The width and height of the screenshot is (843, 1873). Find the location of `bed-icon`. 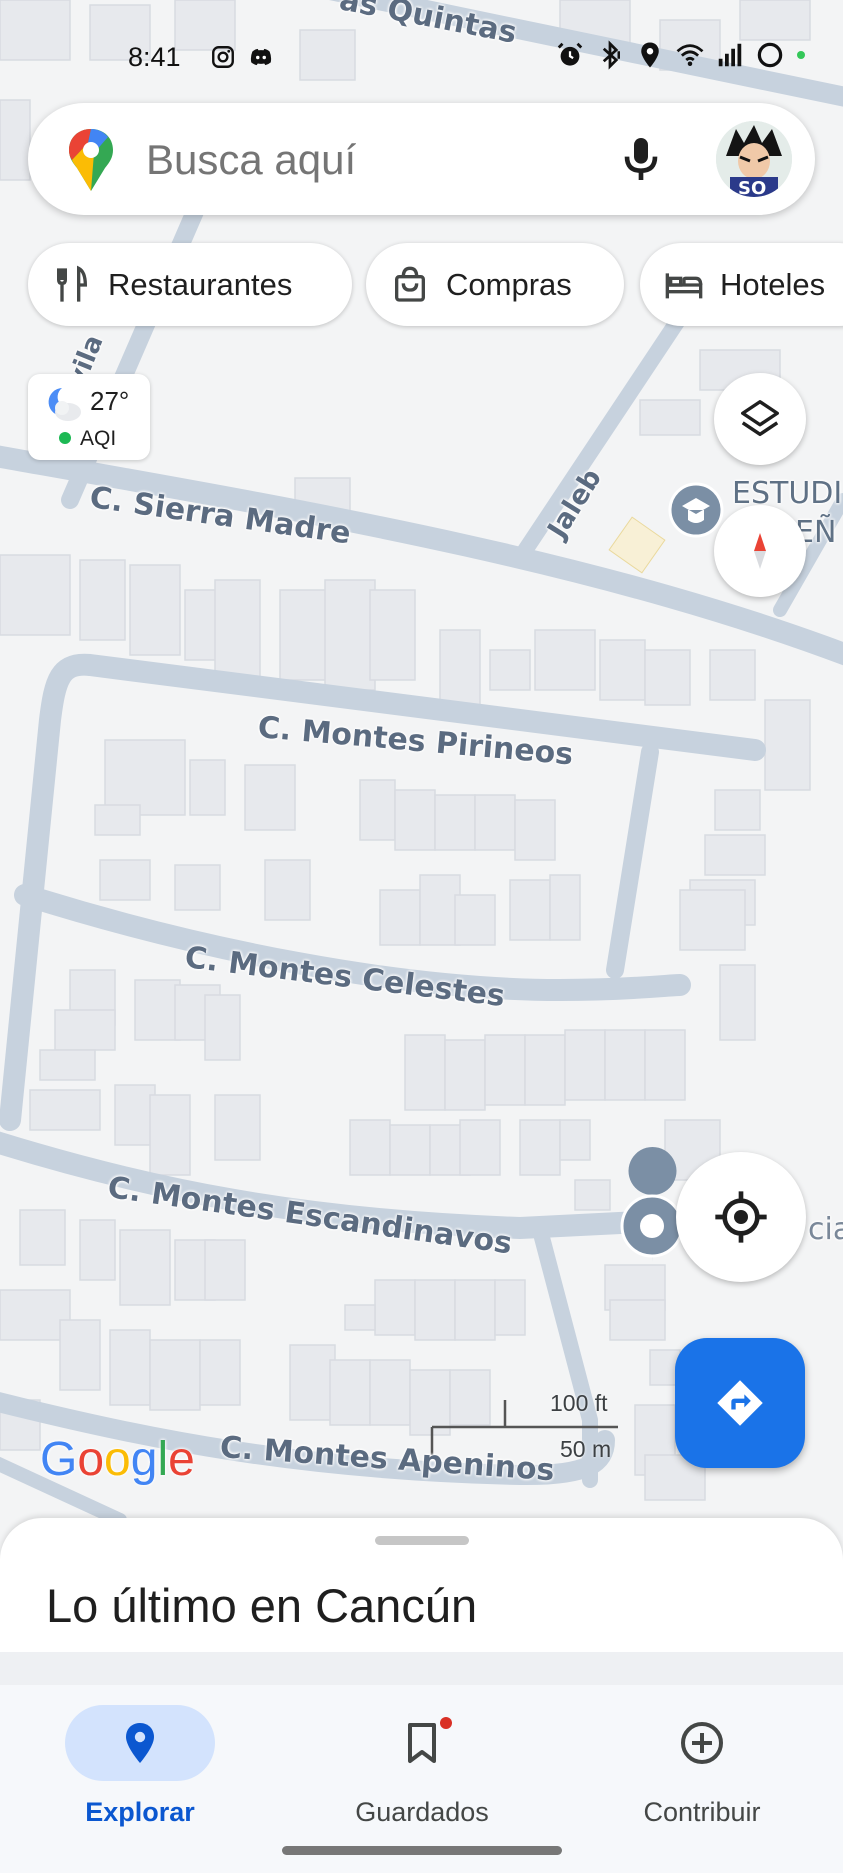

bed-icon is located at coordinates (684, 285).